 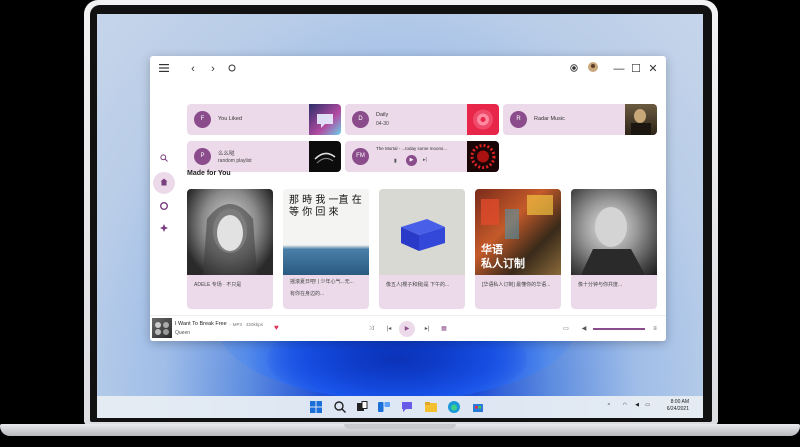 What do you see at coordinates (655, 329) in the screenshot?
I see `playlist-icon: ≡` at bounding box center [655, 329].